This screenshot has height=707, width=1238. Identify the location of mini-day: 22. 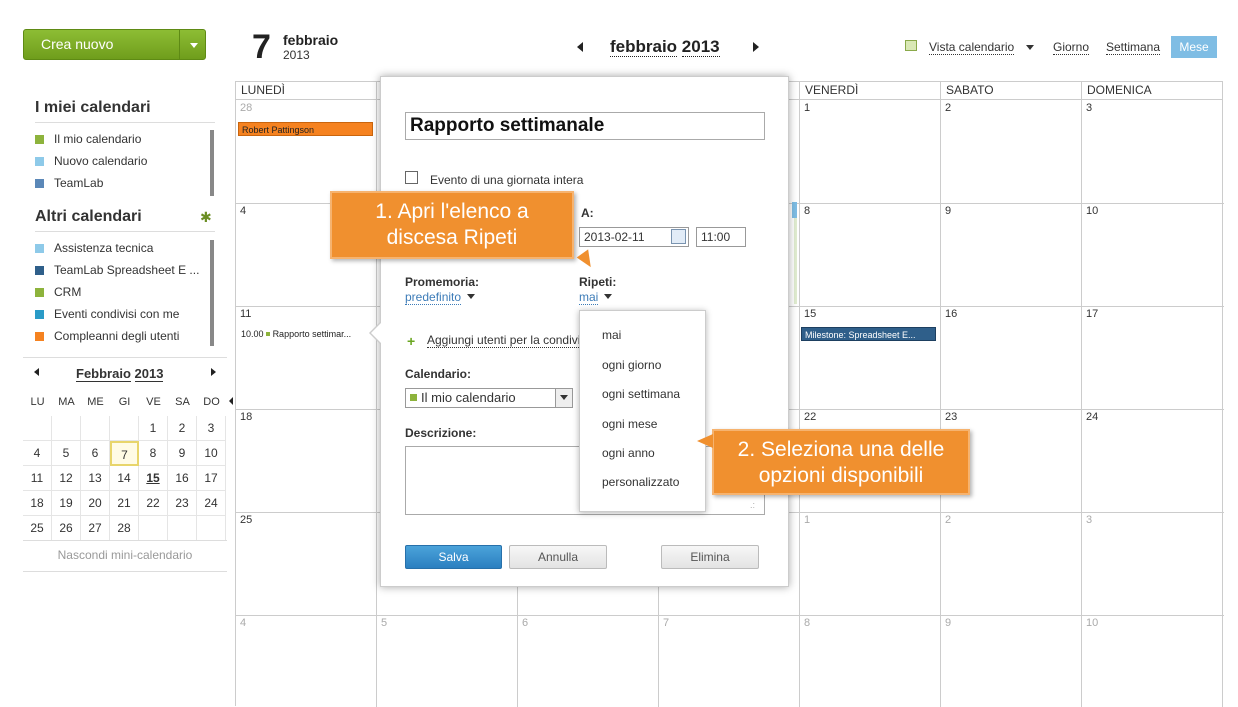
(153, 503).